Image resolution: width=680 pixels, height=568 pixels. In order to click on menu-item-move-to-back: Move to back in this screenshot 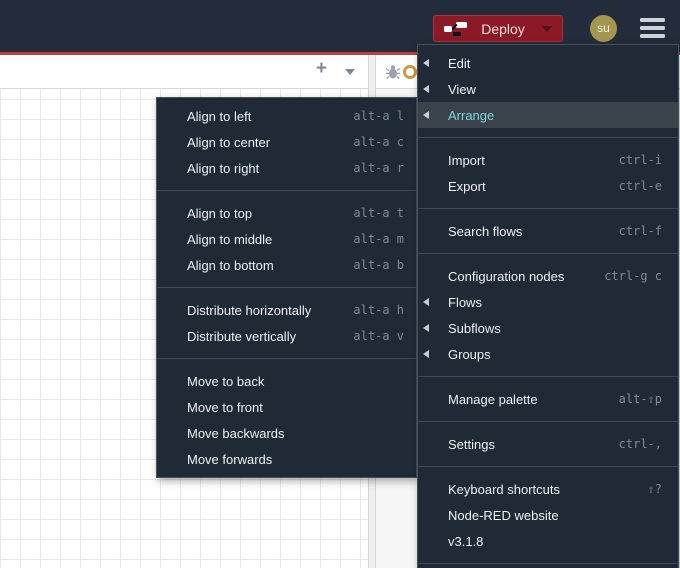, I will do `click(286, 381)`.